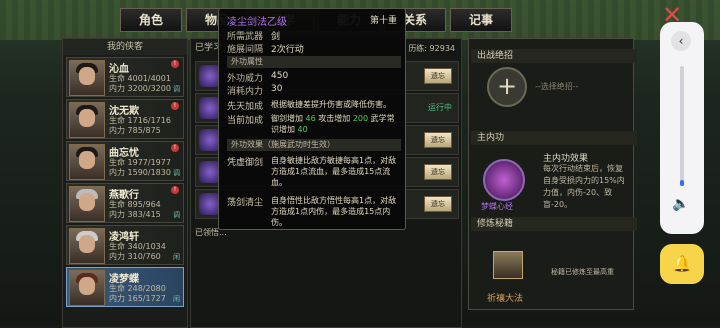  Describe the element at coordinates (431, 48) in the screenshot. I see `experience-readout: 历练: 92934` at that location.